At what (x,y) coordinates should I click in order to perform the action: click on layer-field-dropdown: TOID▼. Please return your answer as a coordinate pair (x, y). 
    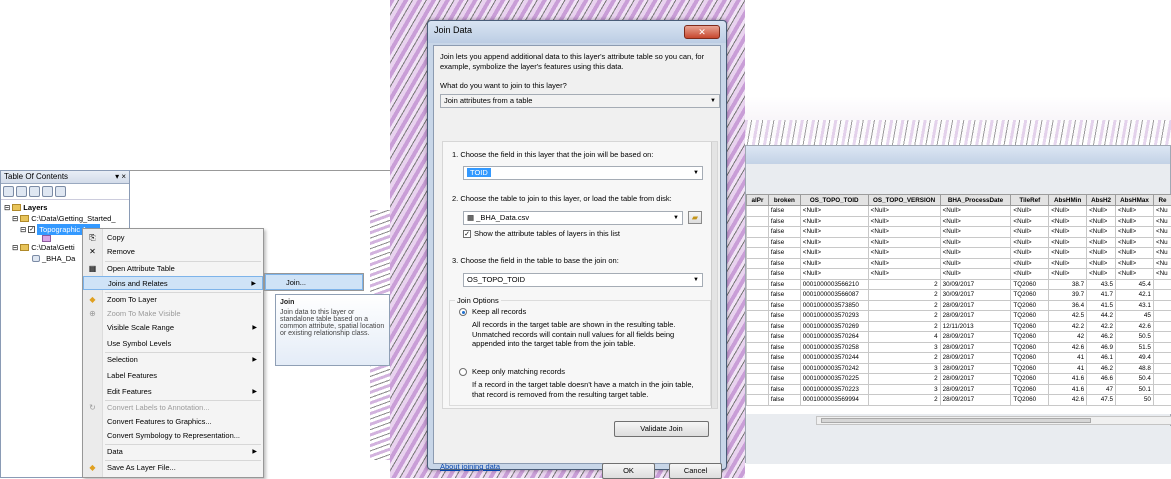
    Looking at the image, I should click on (583, 173).